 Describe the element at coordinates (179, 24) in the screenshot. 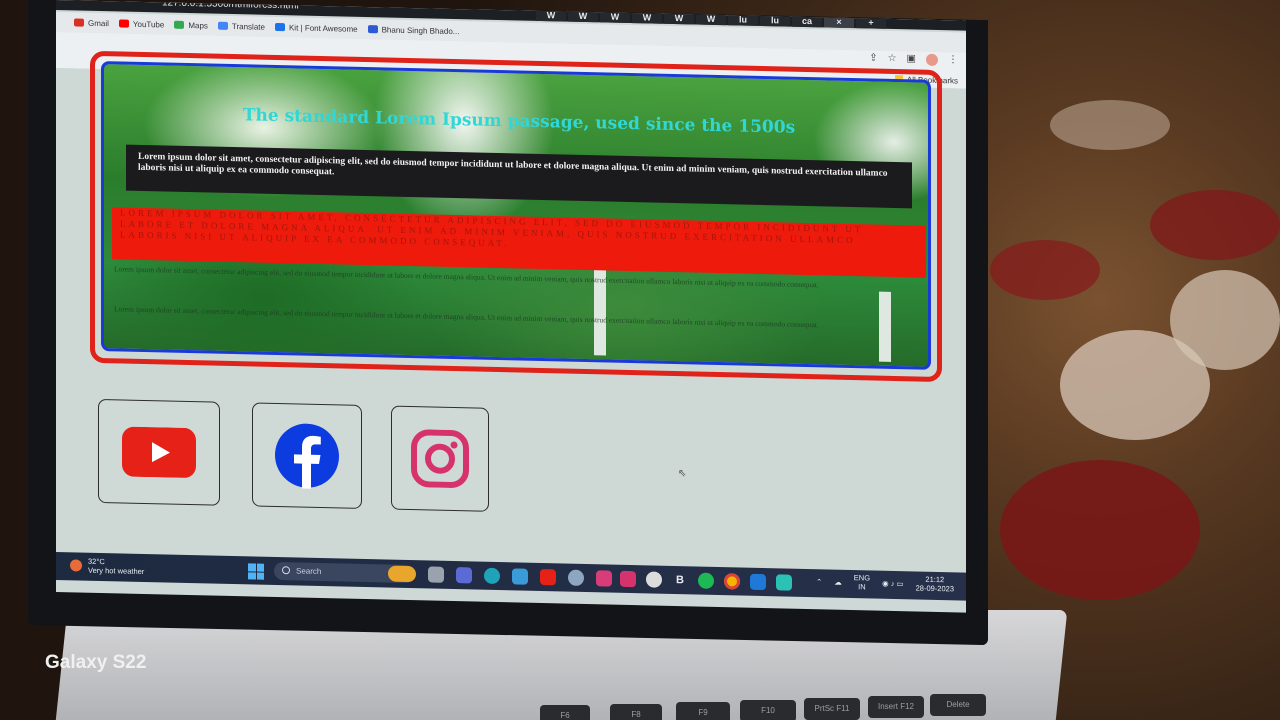

I see `maps-icon` at that location.